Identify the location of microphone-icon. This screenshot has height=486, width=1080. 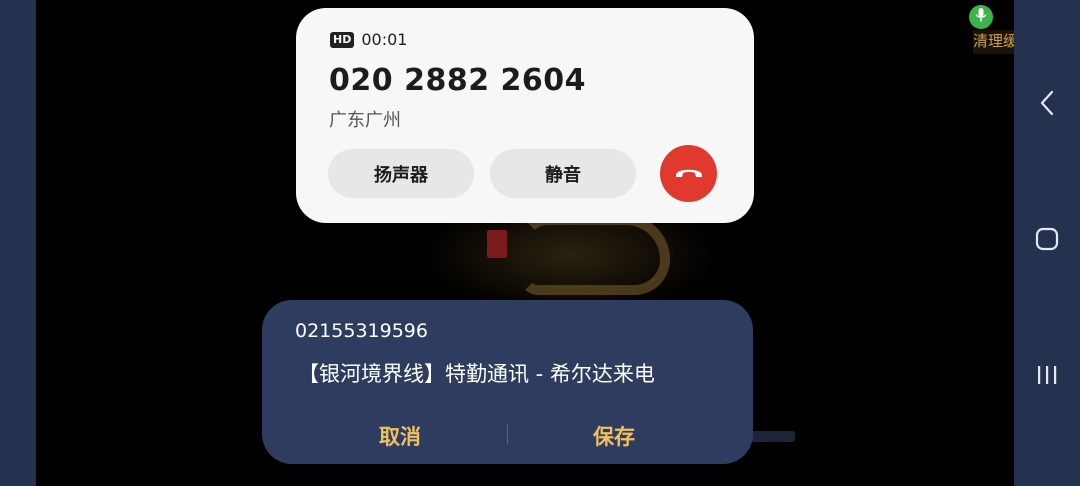
(981, 17).